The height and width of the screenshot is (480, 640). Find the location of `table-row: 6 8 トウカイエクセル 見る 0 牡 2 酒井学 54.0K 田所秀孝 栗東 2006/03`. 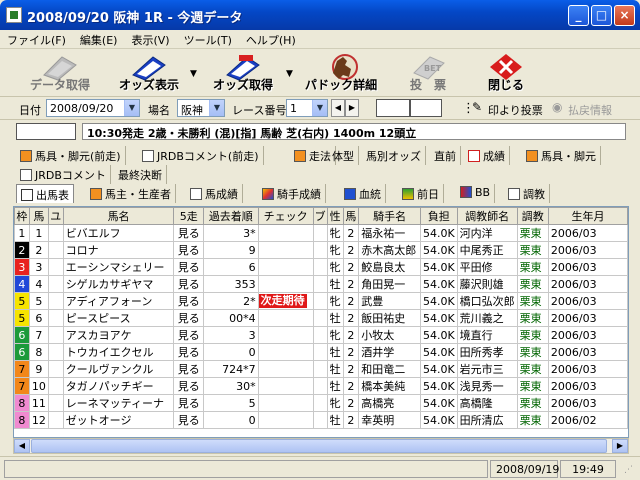

table-row: 6 8 トウカイエクセル 見る 0 牡 2 酒井学 54.0K 田所秀孝 栗東 2006/03 is located at coordinates (321, 352).